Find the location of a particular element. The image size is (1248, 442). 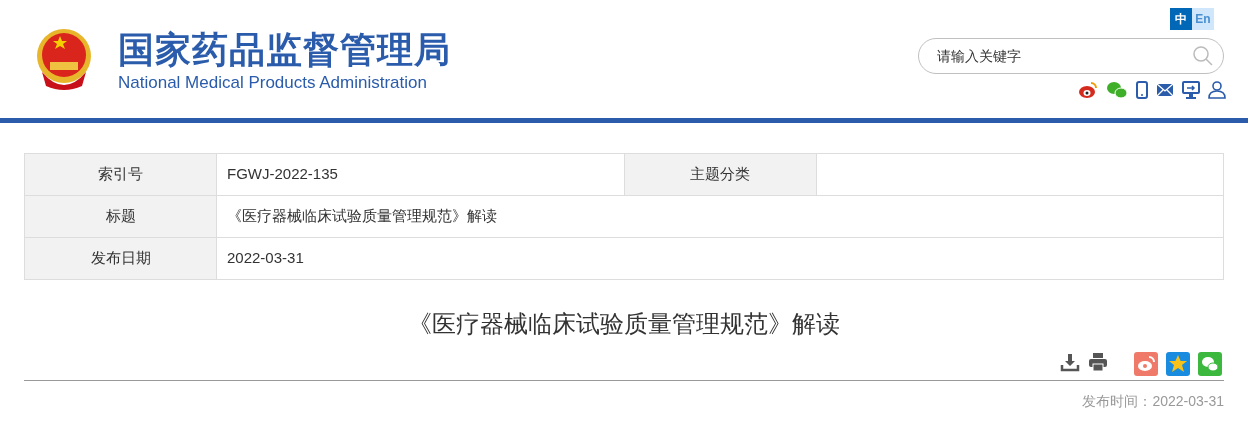

article-title: 《医疗器械临床试验质量管理规范》解读 is located at coordinates (624, 324).